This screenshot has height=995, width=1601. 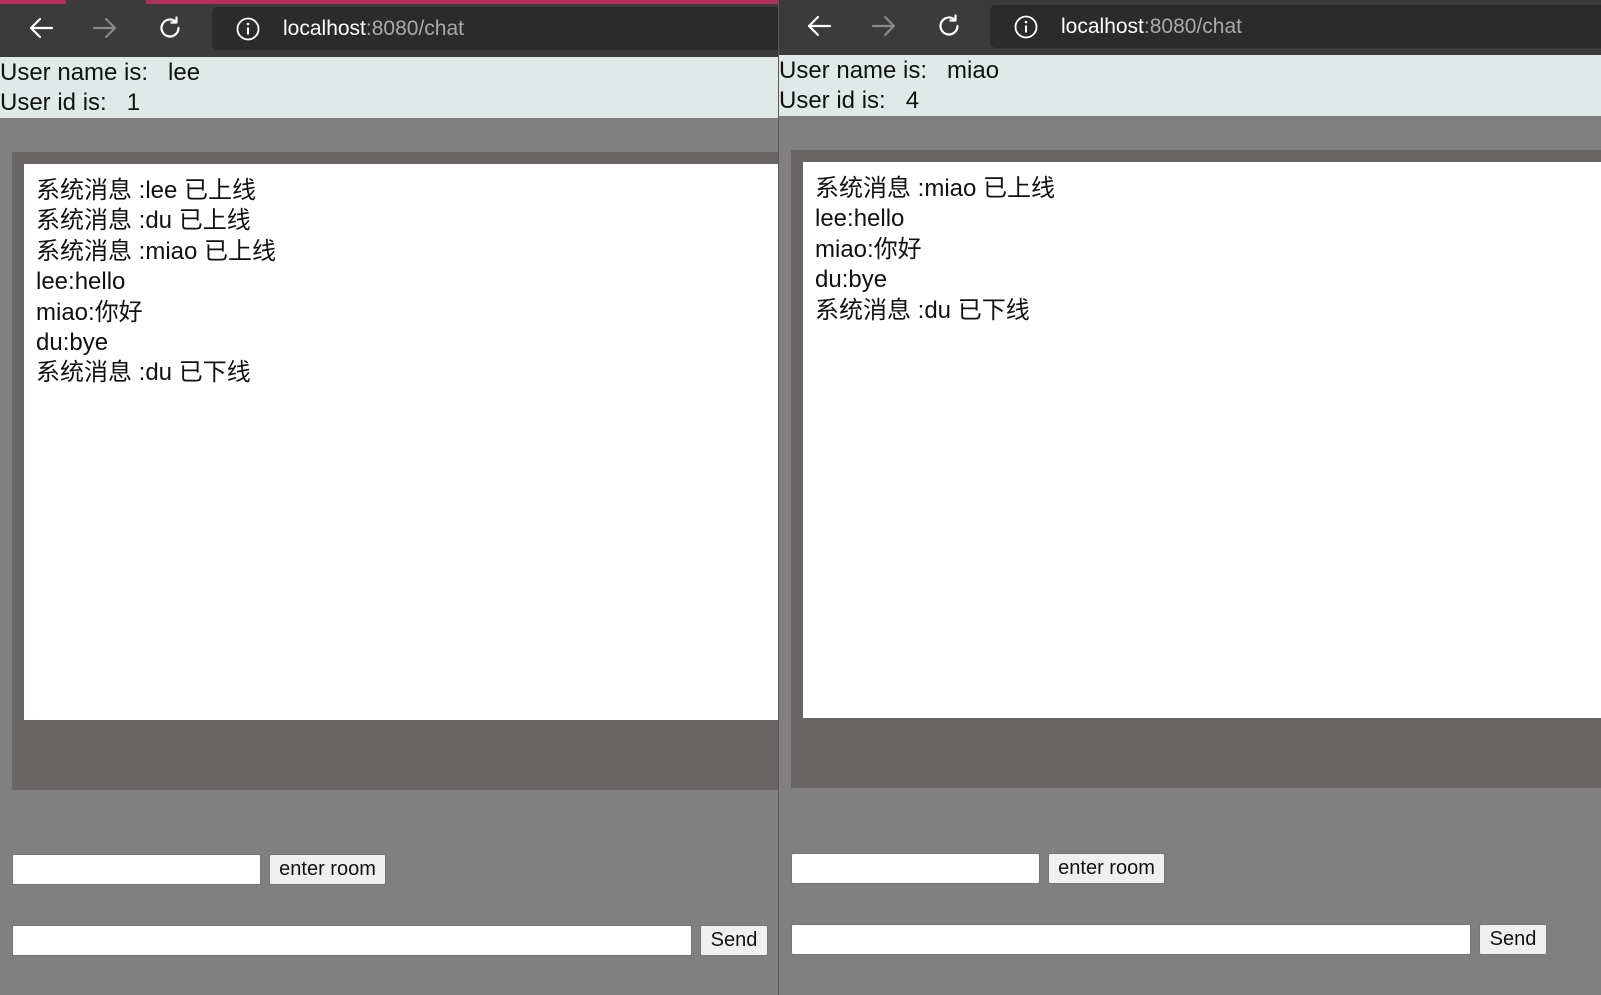 I want to click on user-id-value: 1, so click(x=133, y=102).